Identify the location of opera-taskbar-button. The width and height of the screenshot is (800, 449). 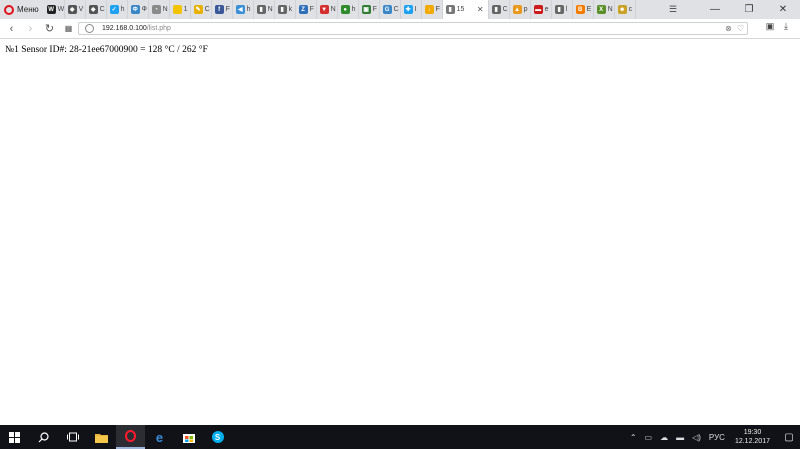
(130, 437).